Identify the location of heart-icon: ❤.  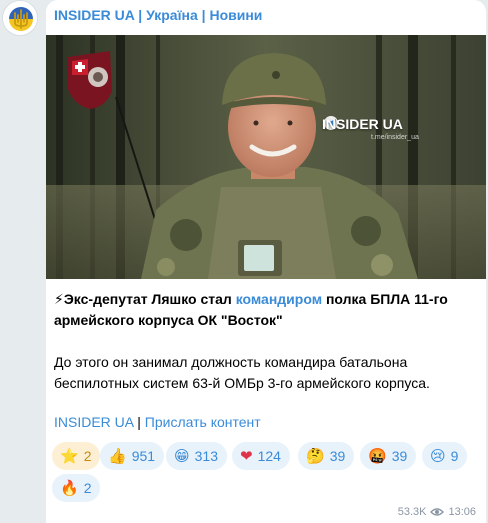
(246, 456).